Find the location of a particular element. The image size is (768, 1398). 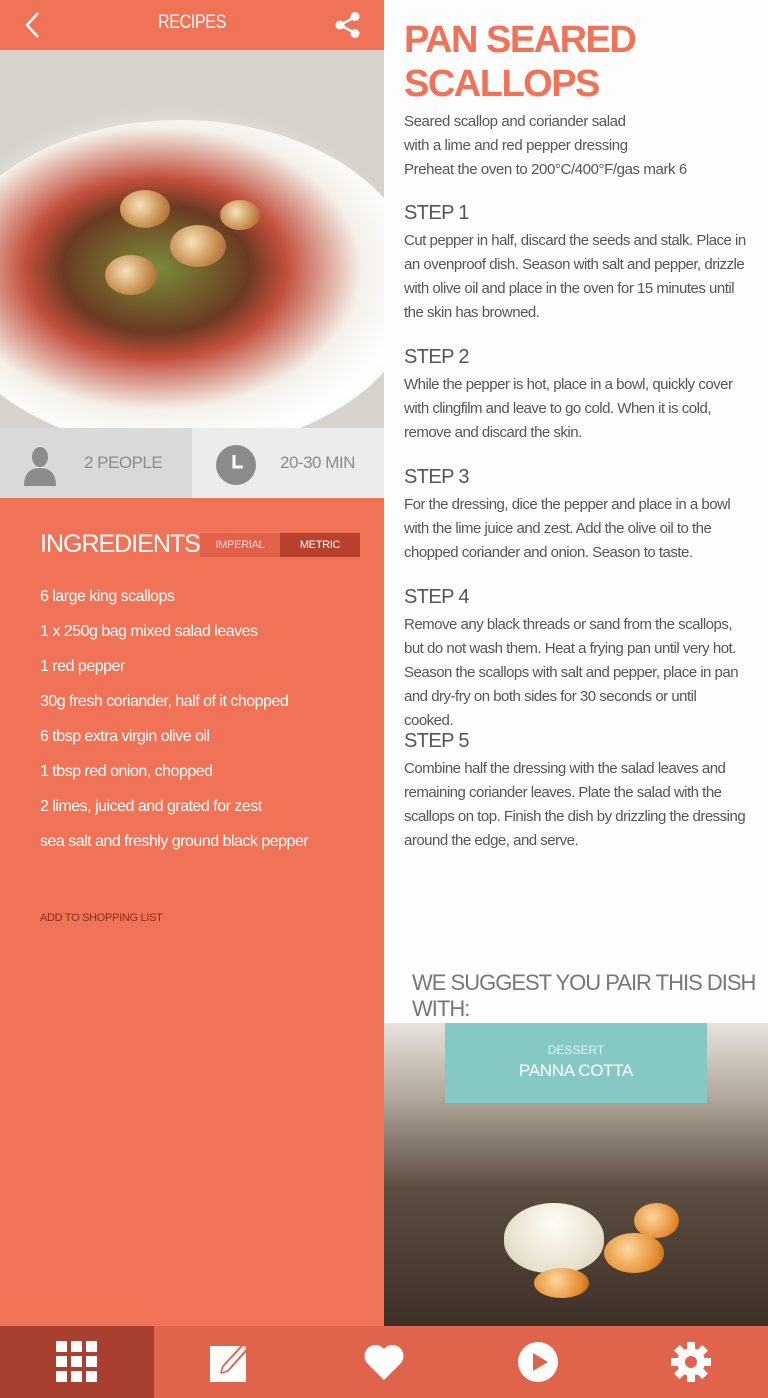

servings-label: 2 PEOPLE is located at coordinates (123, 462).